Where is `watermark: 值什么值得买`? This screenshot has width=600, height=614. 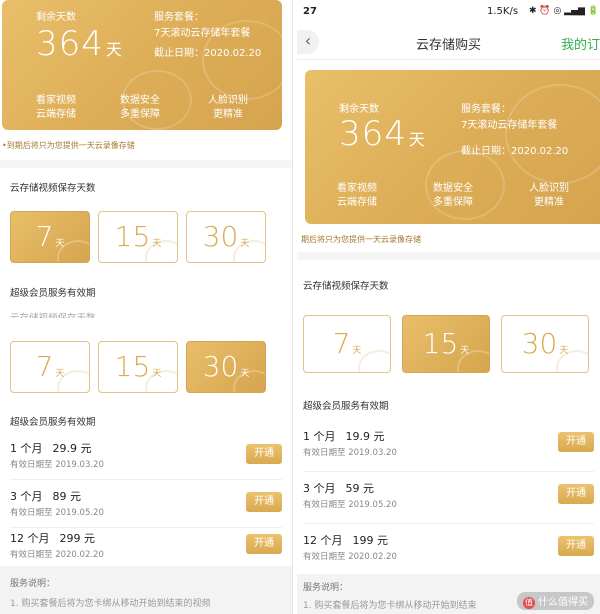 watermark: 值什么值得买 is located at coordinates (555, 601).